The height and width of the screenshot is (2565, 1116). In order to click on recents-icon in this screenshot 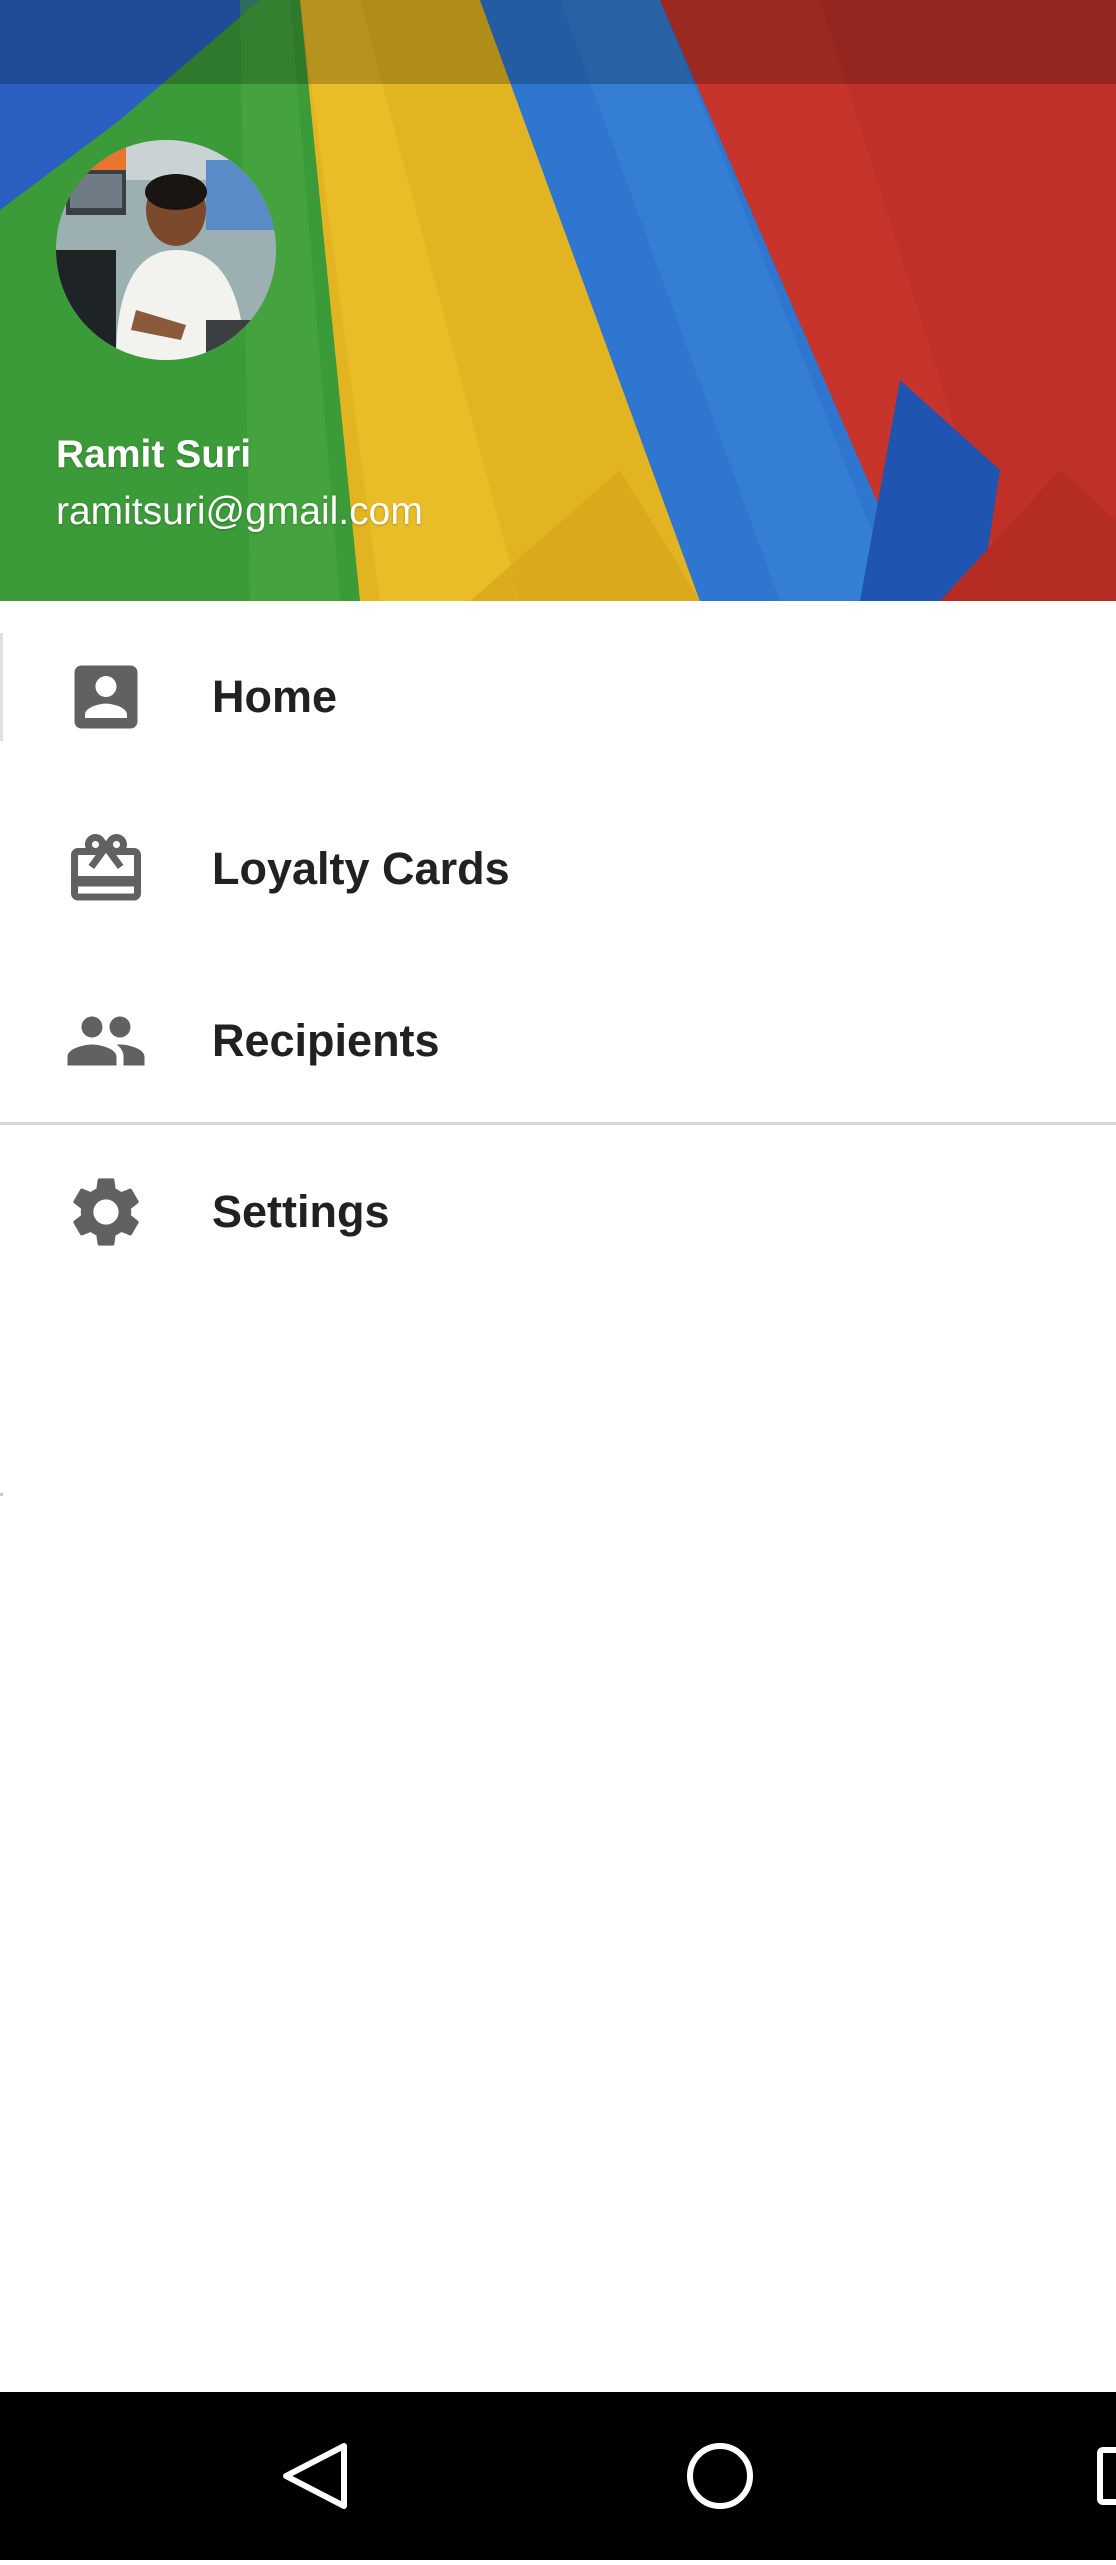, I will do `click(1106, 2476)`.